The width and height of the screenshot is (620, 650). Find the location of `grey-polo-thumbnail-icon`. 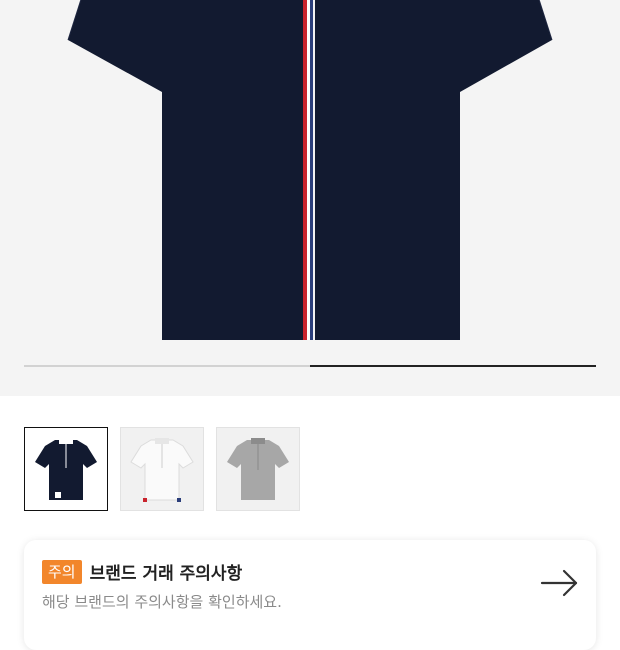

grey-polo-thumbnail-icon is located at coordinates (258, 469).